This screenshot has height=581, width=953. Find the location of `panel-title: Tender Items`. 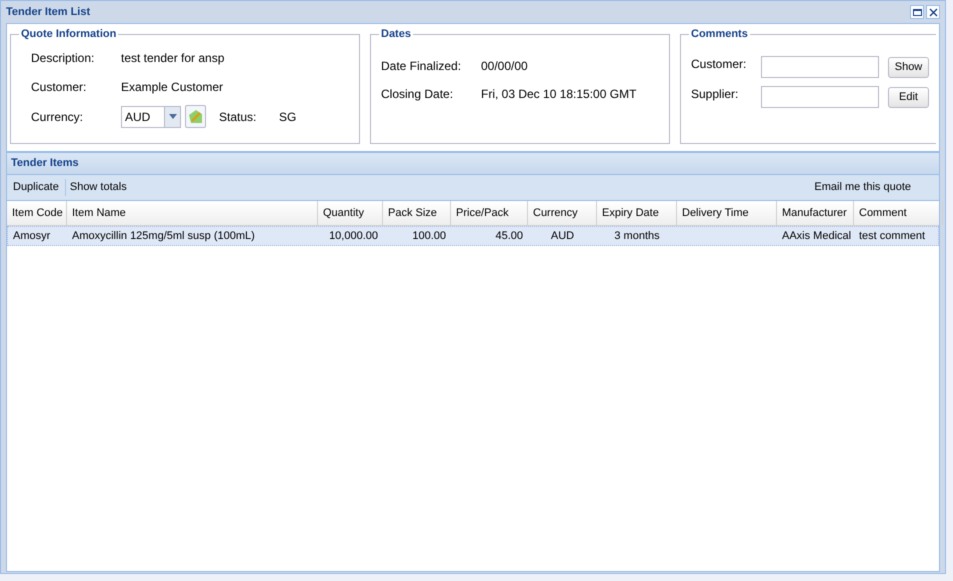

panel-title: Tender Items is located at coordinates (45, 164).